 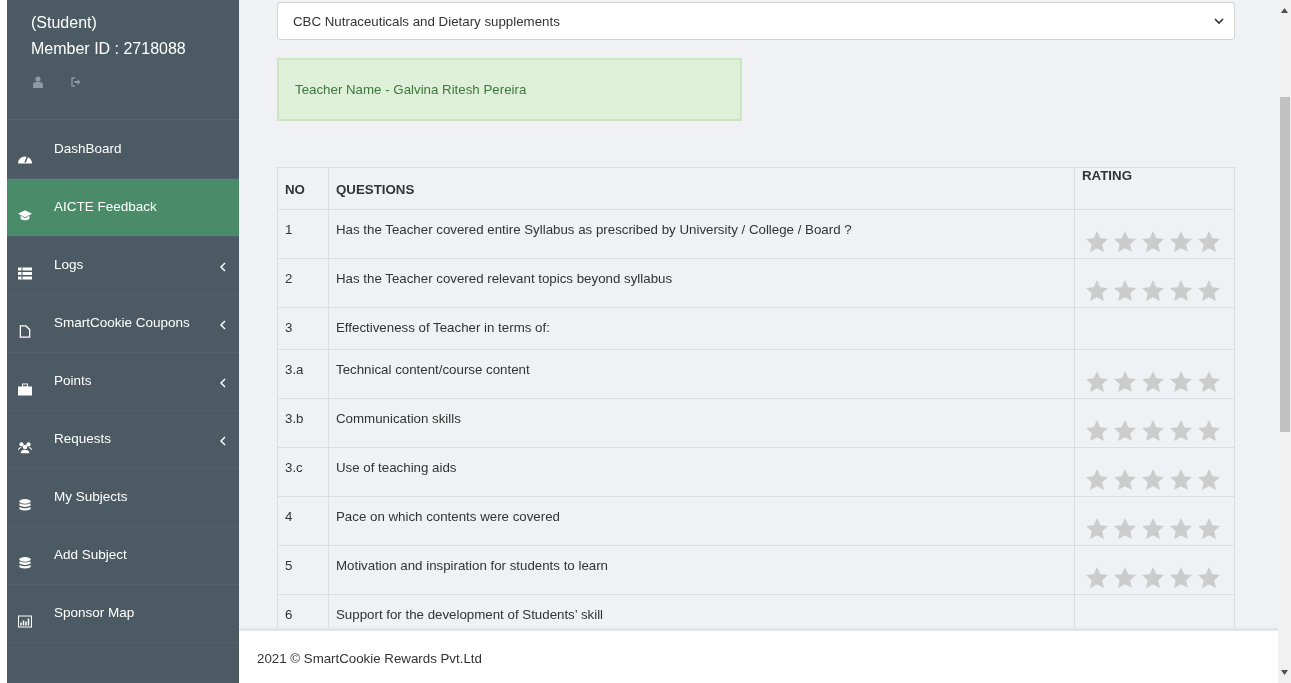 I want to click on sidebar-item: AICTE Feedback, so click(x=123, y=208).